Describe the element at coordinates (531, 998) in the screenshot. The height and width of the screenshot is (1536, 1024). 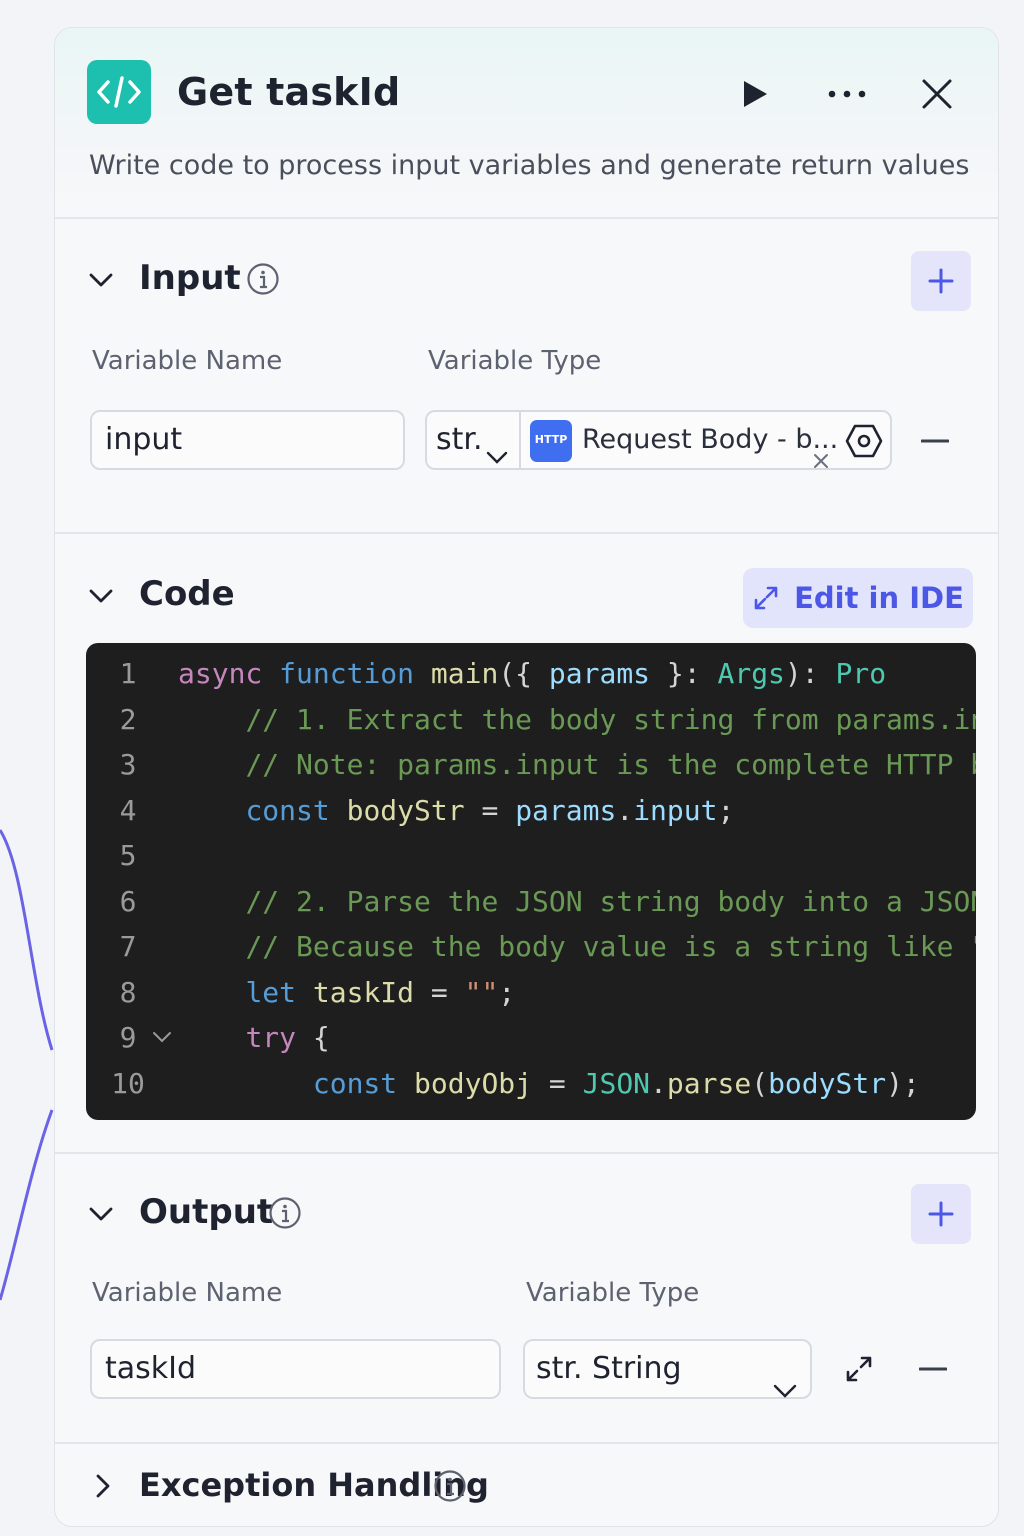
I see `code-line: 8 let taskId = "";` at that location.